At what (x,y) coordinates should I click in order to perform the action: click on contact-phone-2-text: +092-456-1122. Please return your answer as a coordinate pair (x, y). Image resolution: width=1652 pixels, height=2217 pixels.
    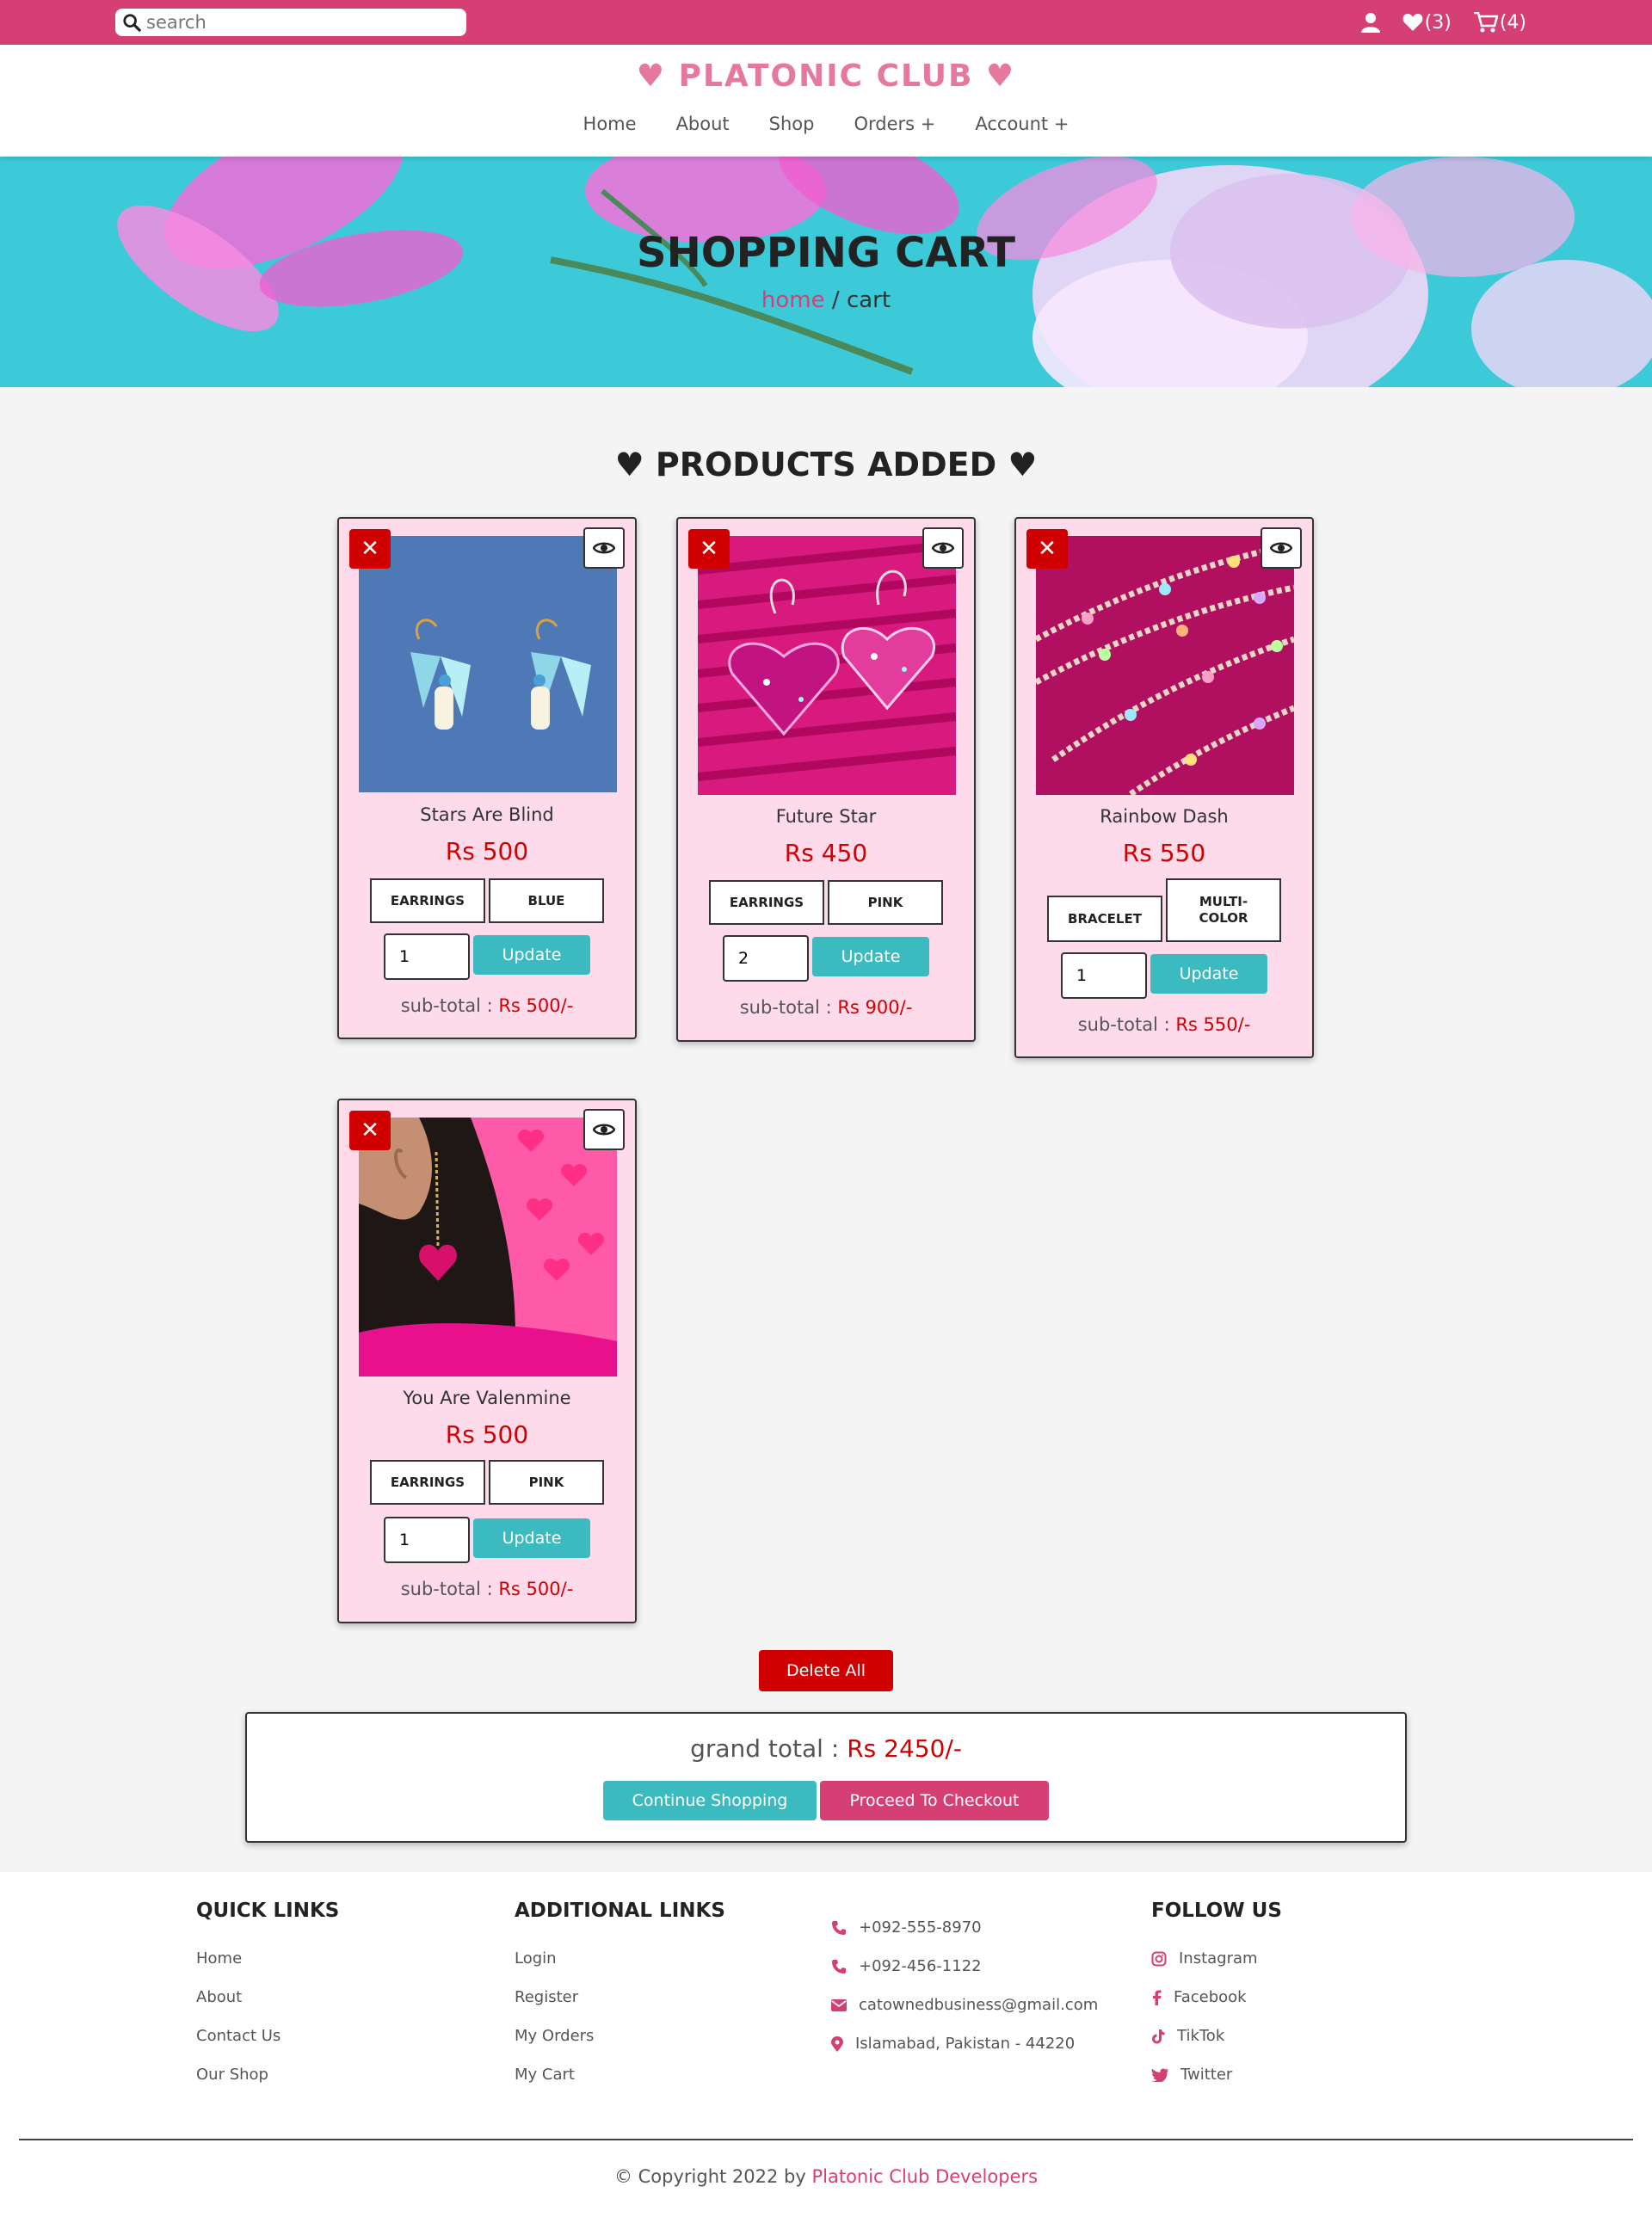
    Looking at the image, I should click on (920, 1966).